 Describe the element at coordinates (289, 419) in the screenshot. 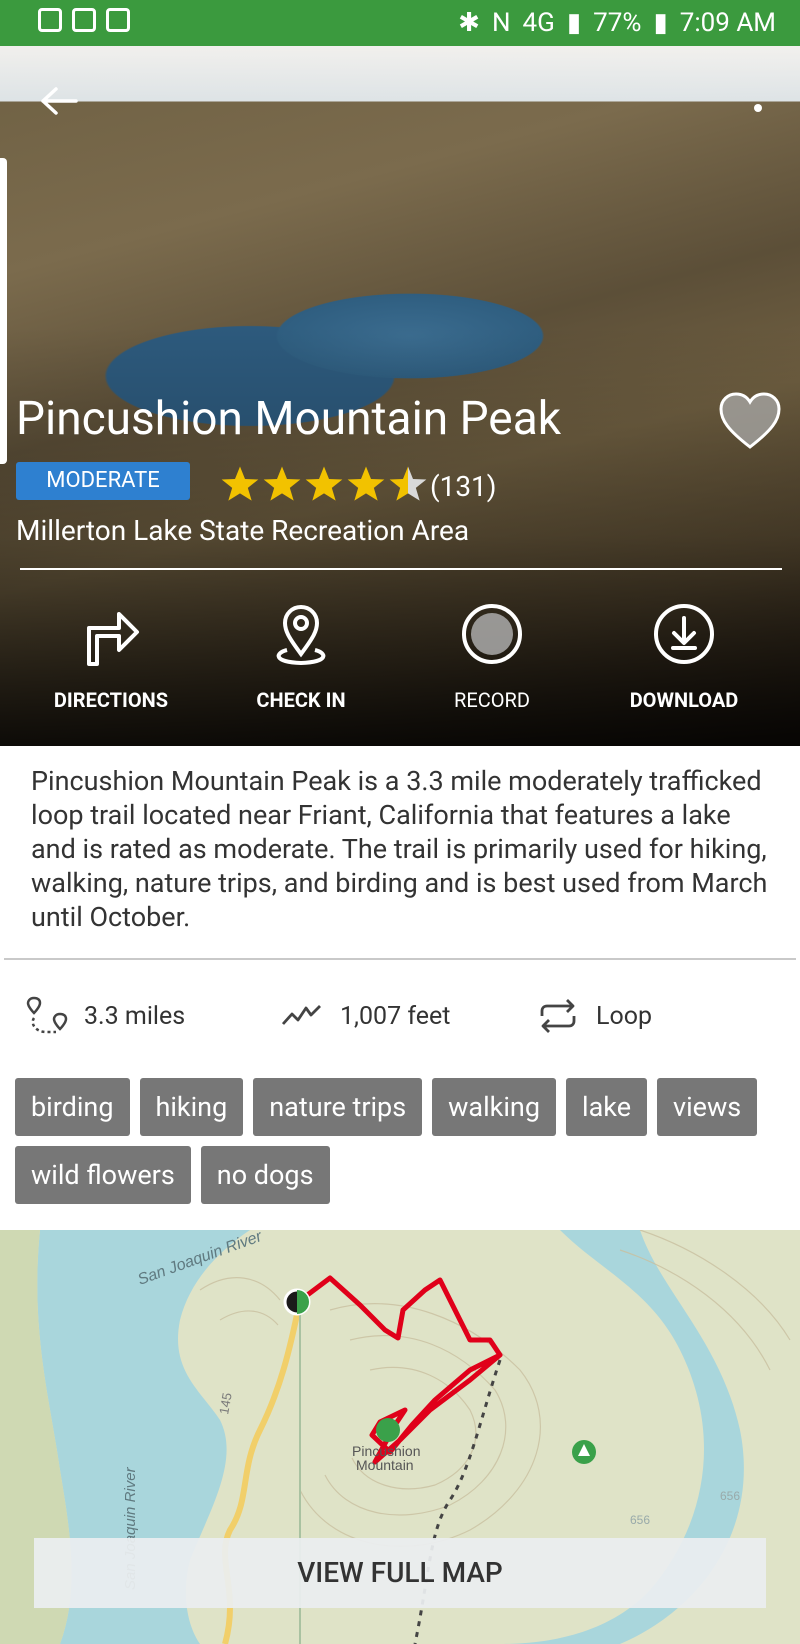

I see `trail-title: Pincushion Mountain Peak` at that location.